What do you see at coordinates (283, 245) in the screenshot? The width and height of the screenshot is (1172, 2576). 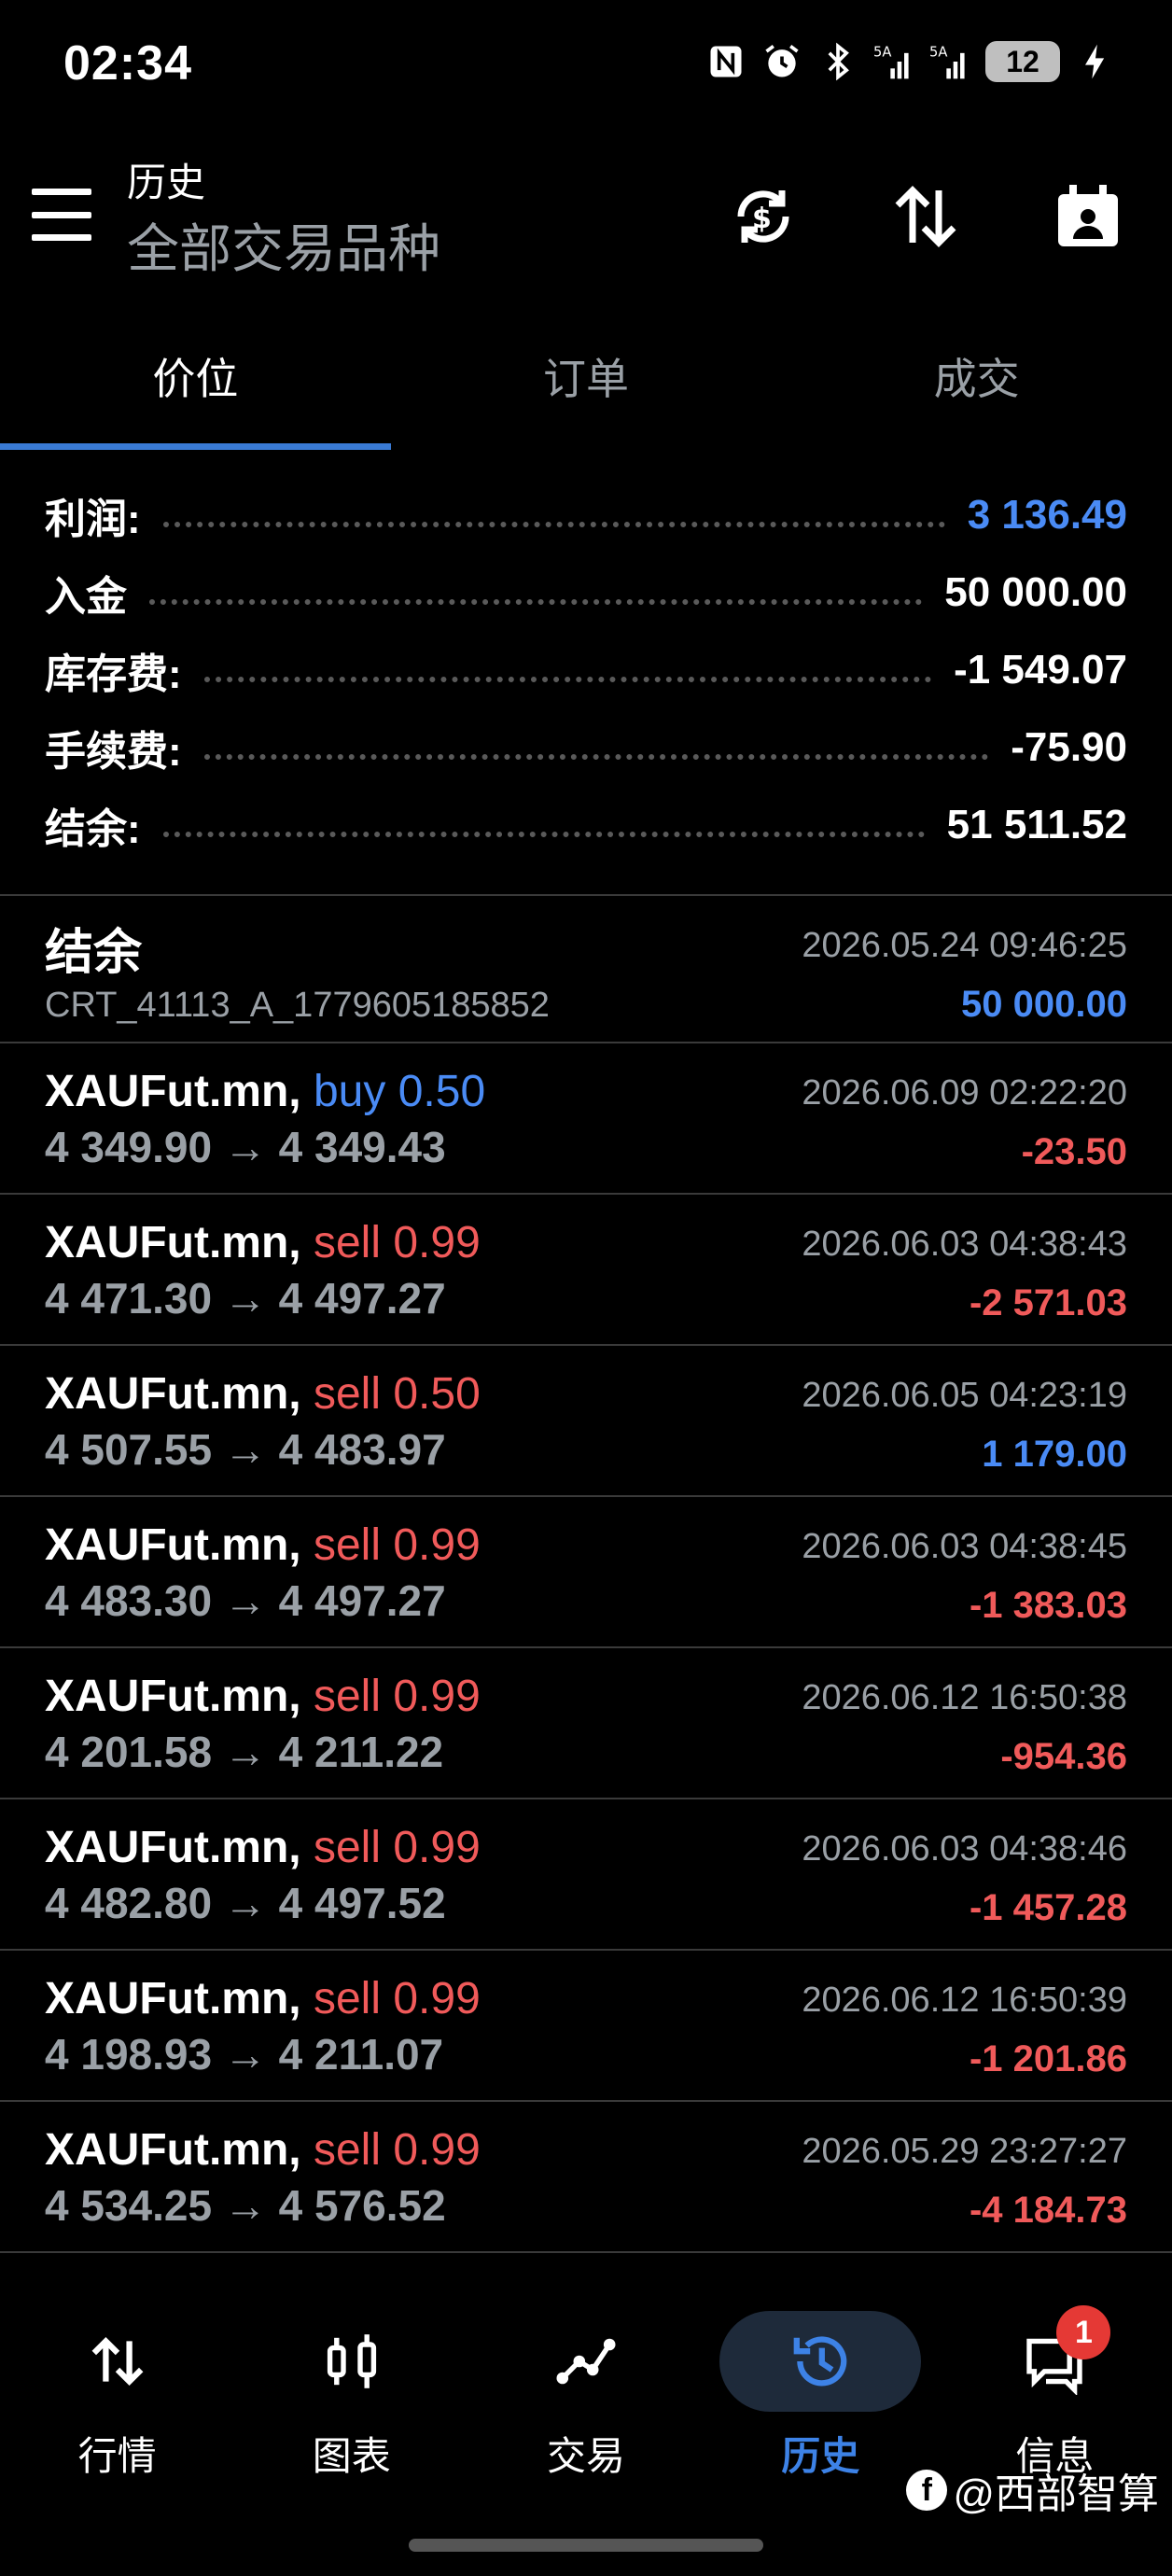 I see `symbol-filter: 全部交易品种` at bounding box center [283, 245].